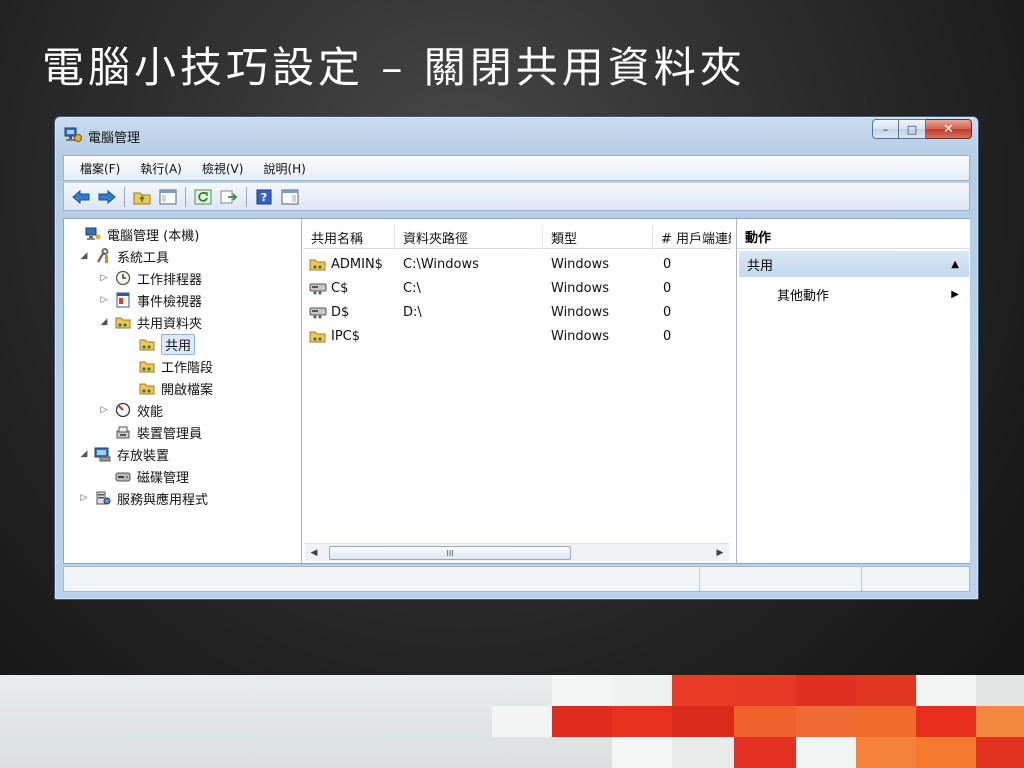 Image resolution: width=1024 pixels, height=768 pixels. Describe the element at coordinates (517, 288) in the screenshot. I see `table-row: C$ C:\ Windows 0` at that location.